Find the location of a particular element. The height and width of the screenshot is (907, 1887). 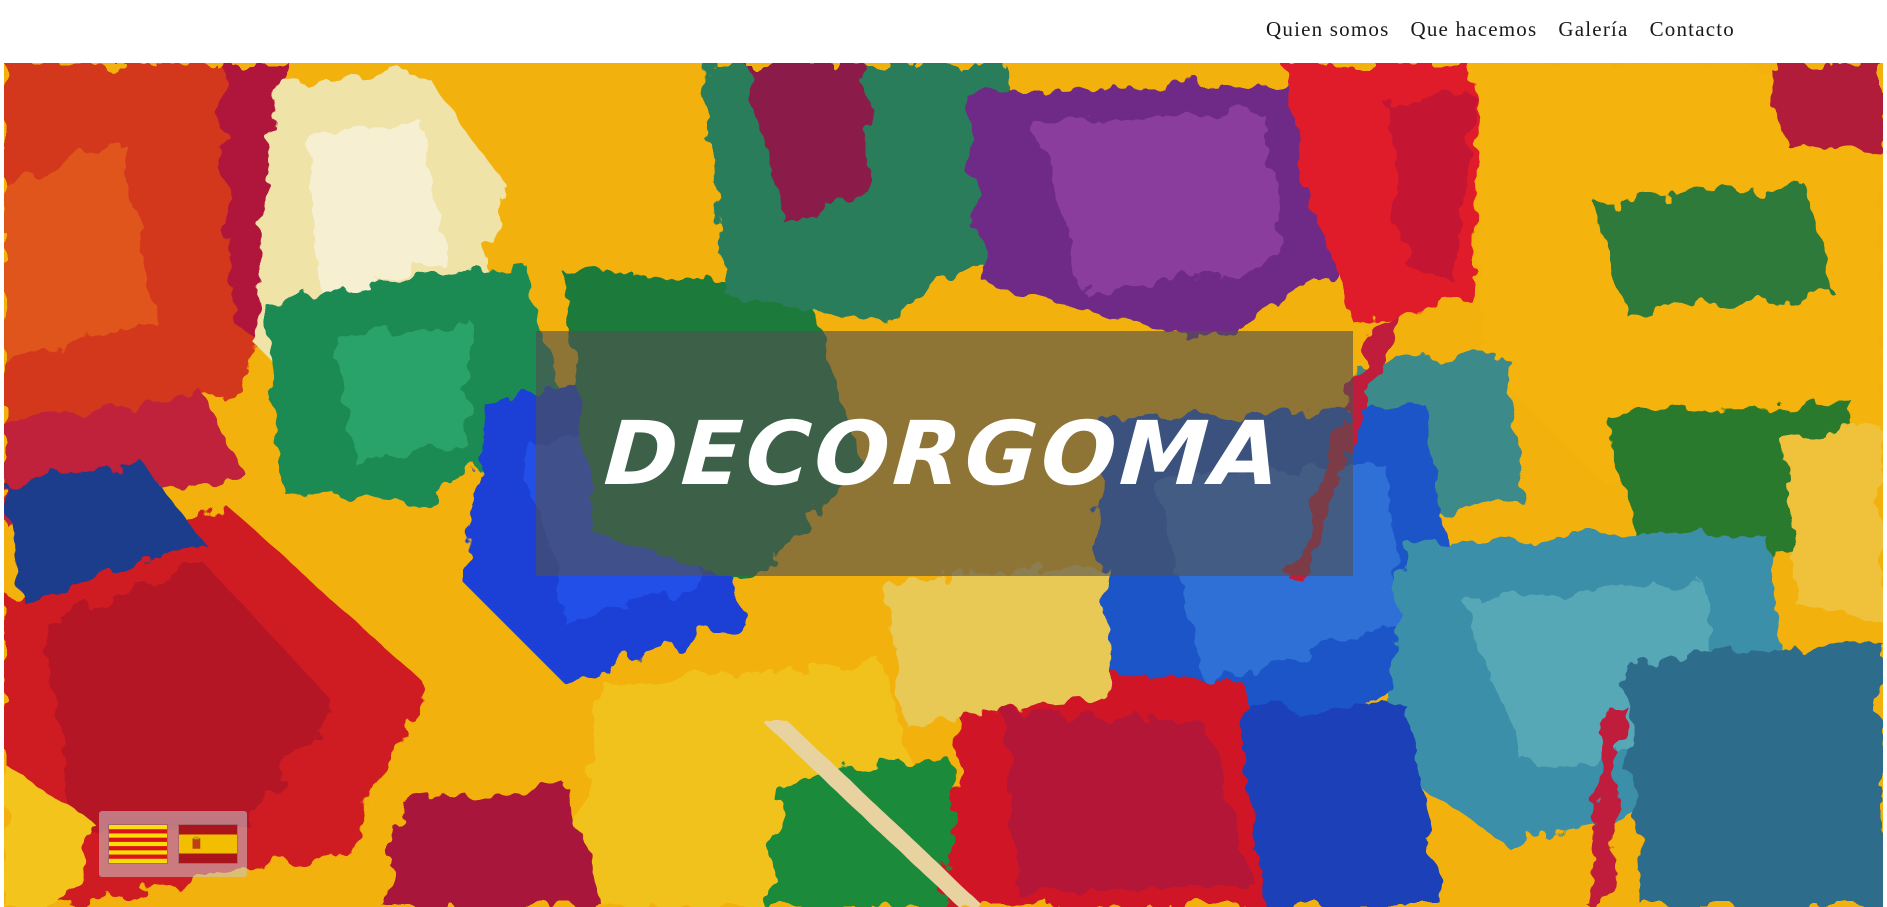

spanish-flag-icon is located at coordinates (208, 844).